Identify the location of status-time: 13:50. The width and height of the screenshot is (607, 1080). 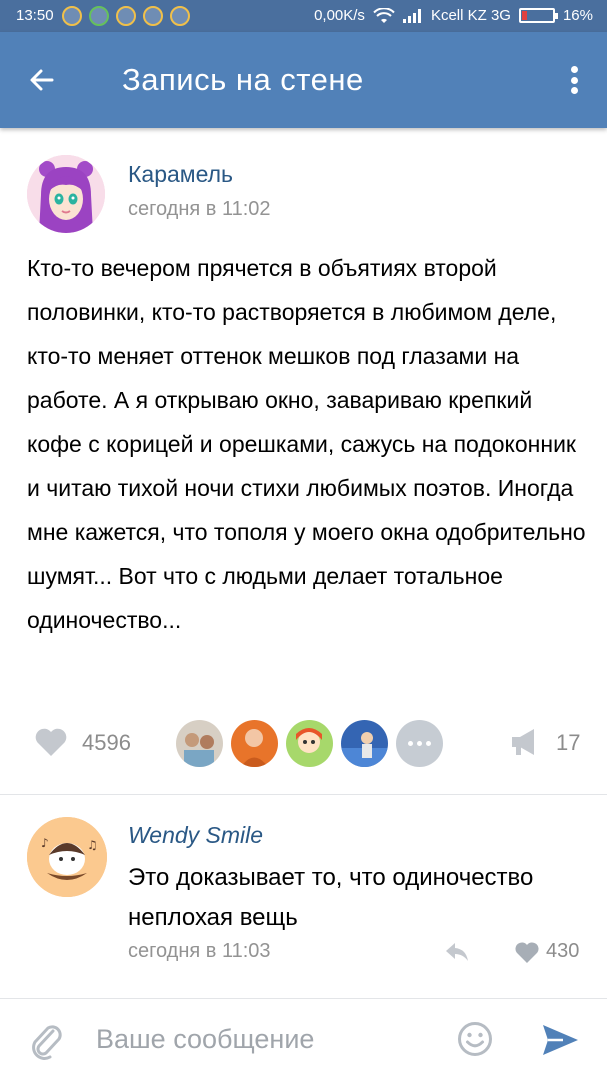
(35, 15).